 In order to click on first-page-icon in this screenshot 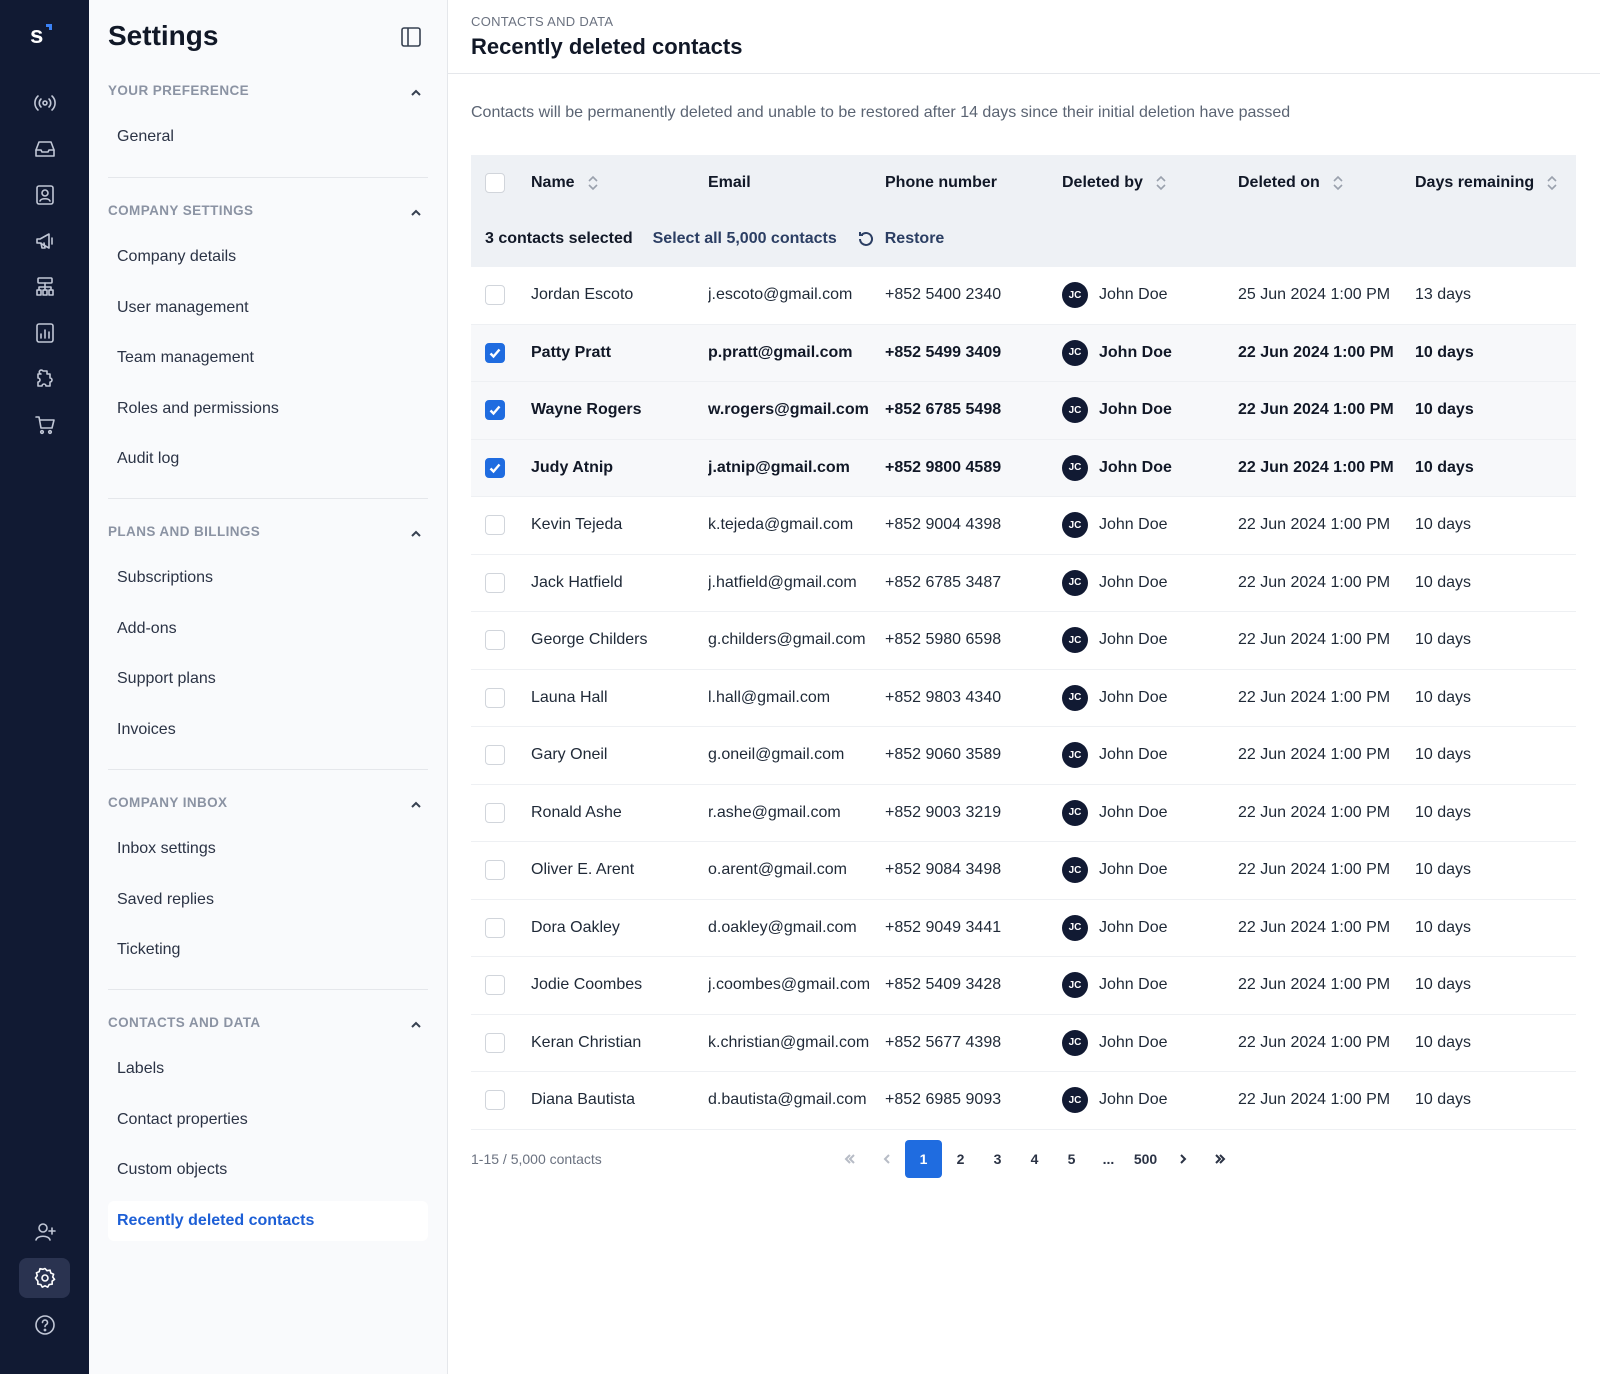, I will do `click(849, 1159)`.